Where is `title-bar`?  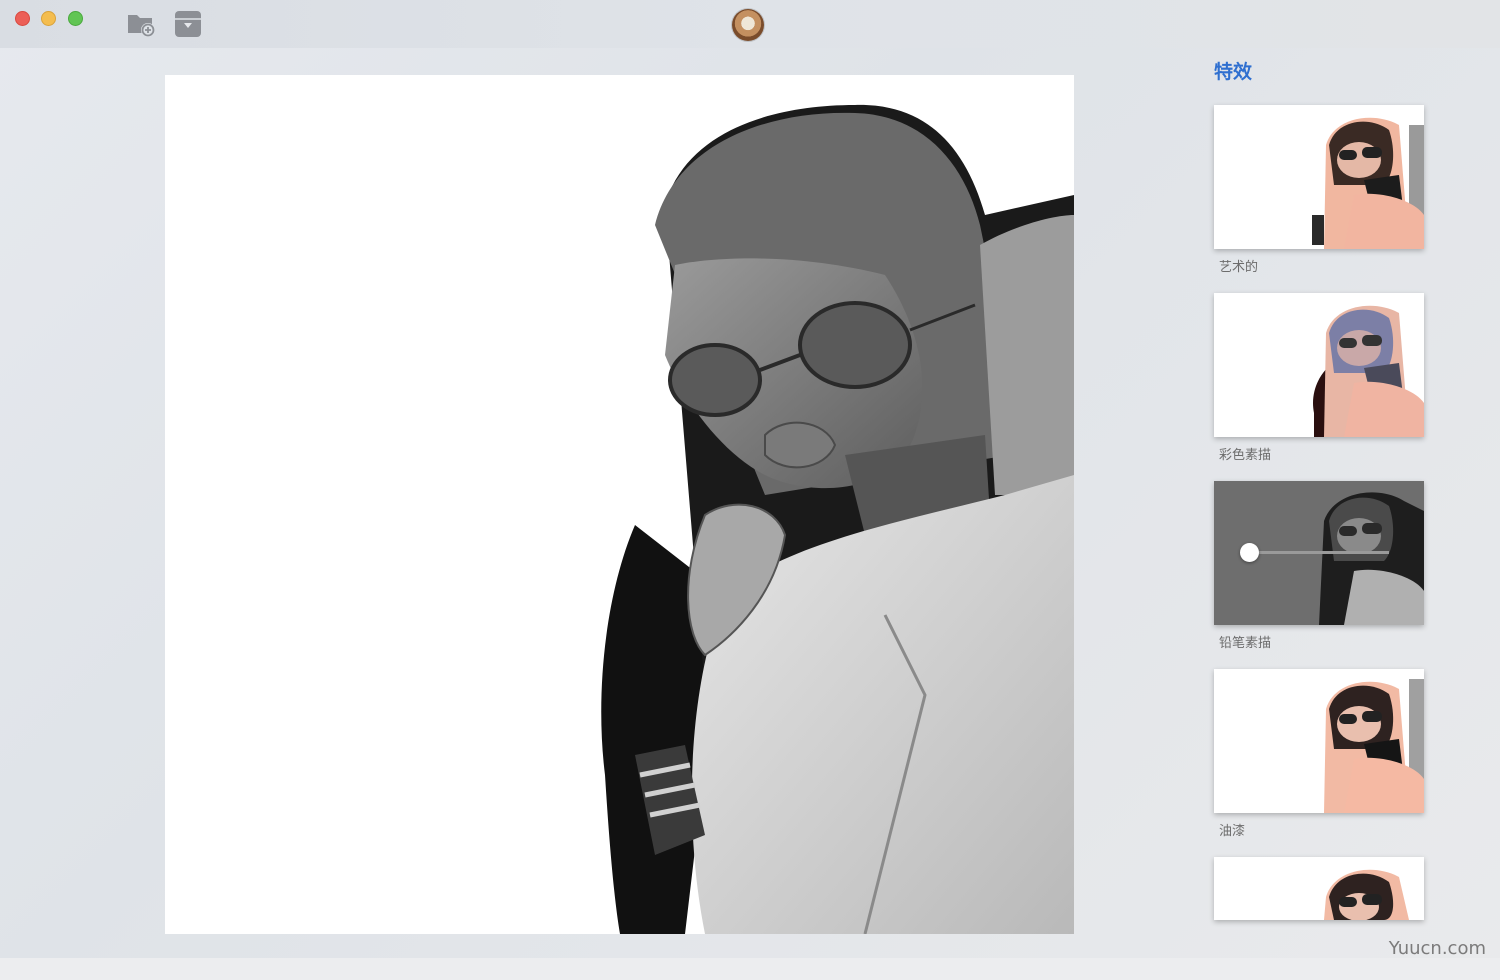 title-bar is located at coordinates (750, 24).